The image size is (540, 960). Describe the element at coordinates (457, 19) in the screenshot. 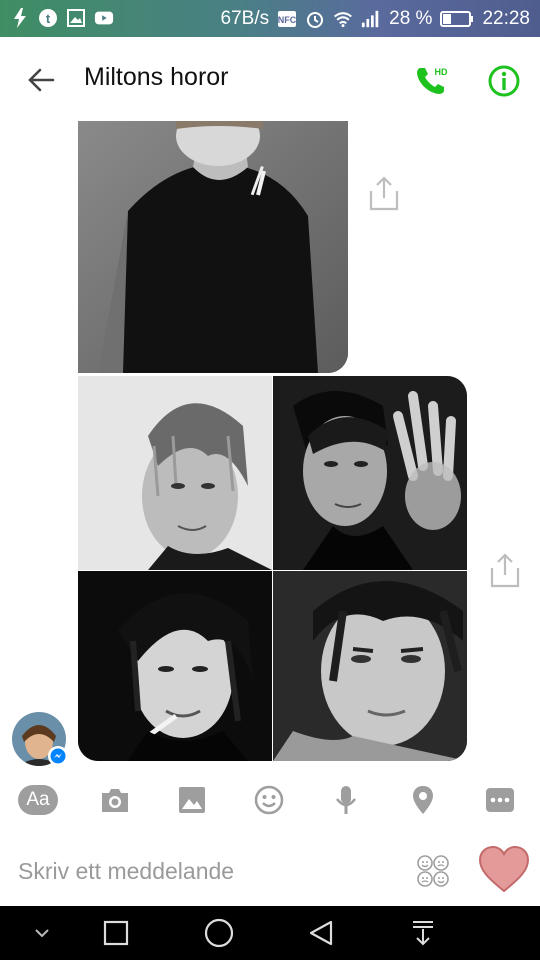

I see `battery-icon` at that location.